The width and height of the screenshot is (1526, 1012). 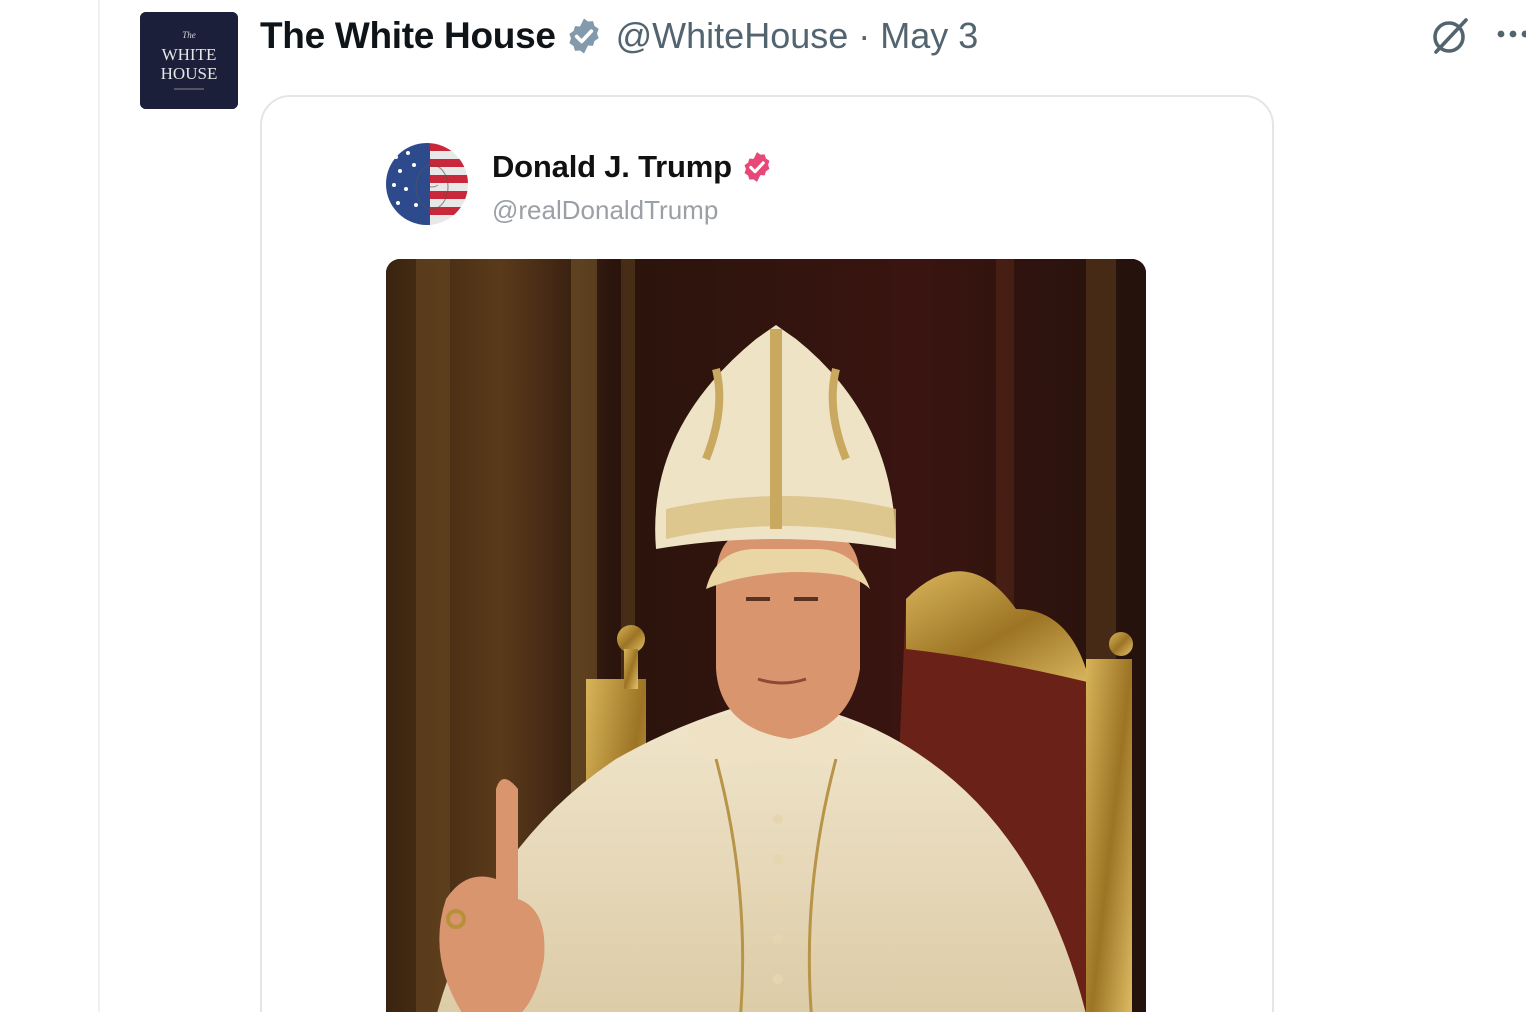 What do you see at coordinates (929, 36) in the screenshot?
I see `post-timestamp: May 3` at bounding box center [929, 36].